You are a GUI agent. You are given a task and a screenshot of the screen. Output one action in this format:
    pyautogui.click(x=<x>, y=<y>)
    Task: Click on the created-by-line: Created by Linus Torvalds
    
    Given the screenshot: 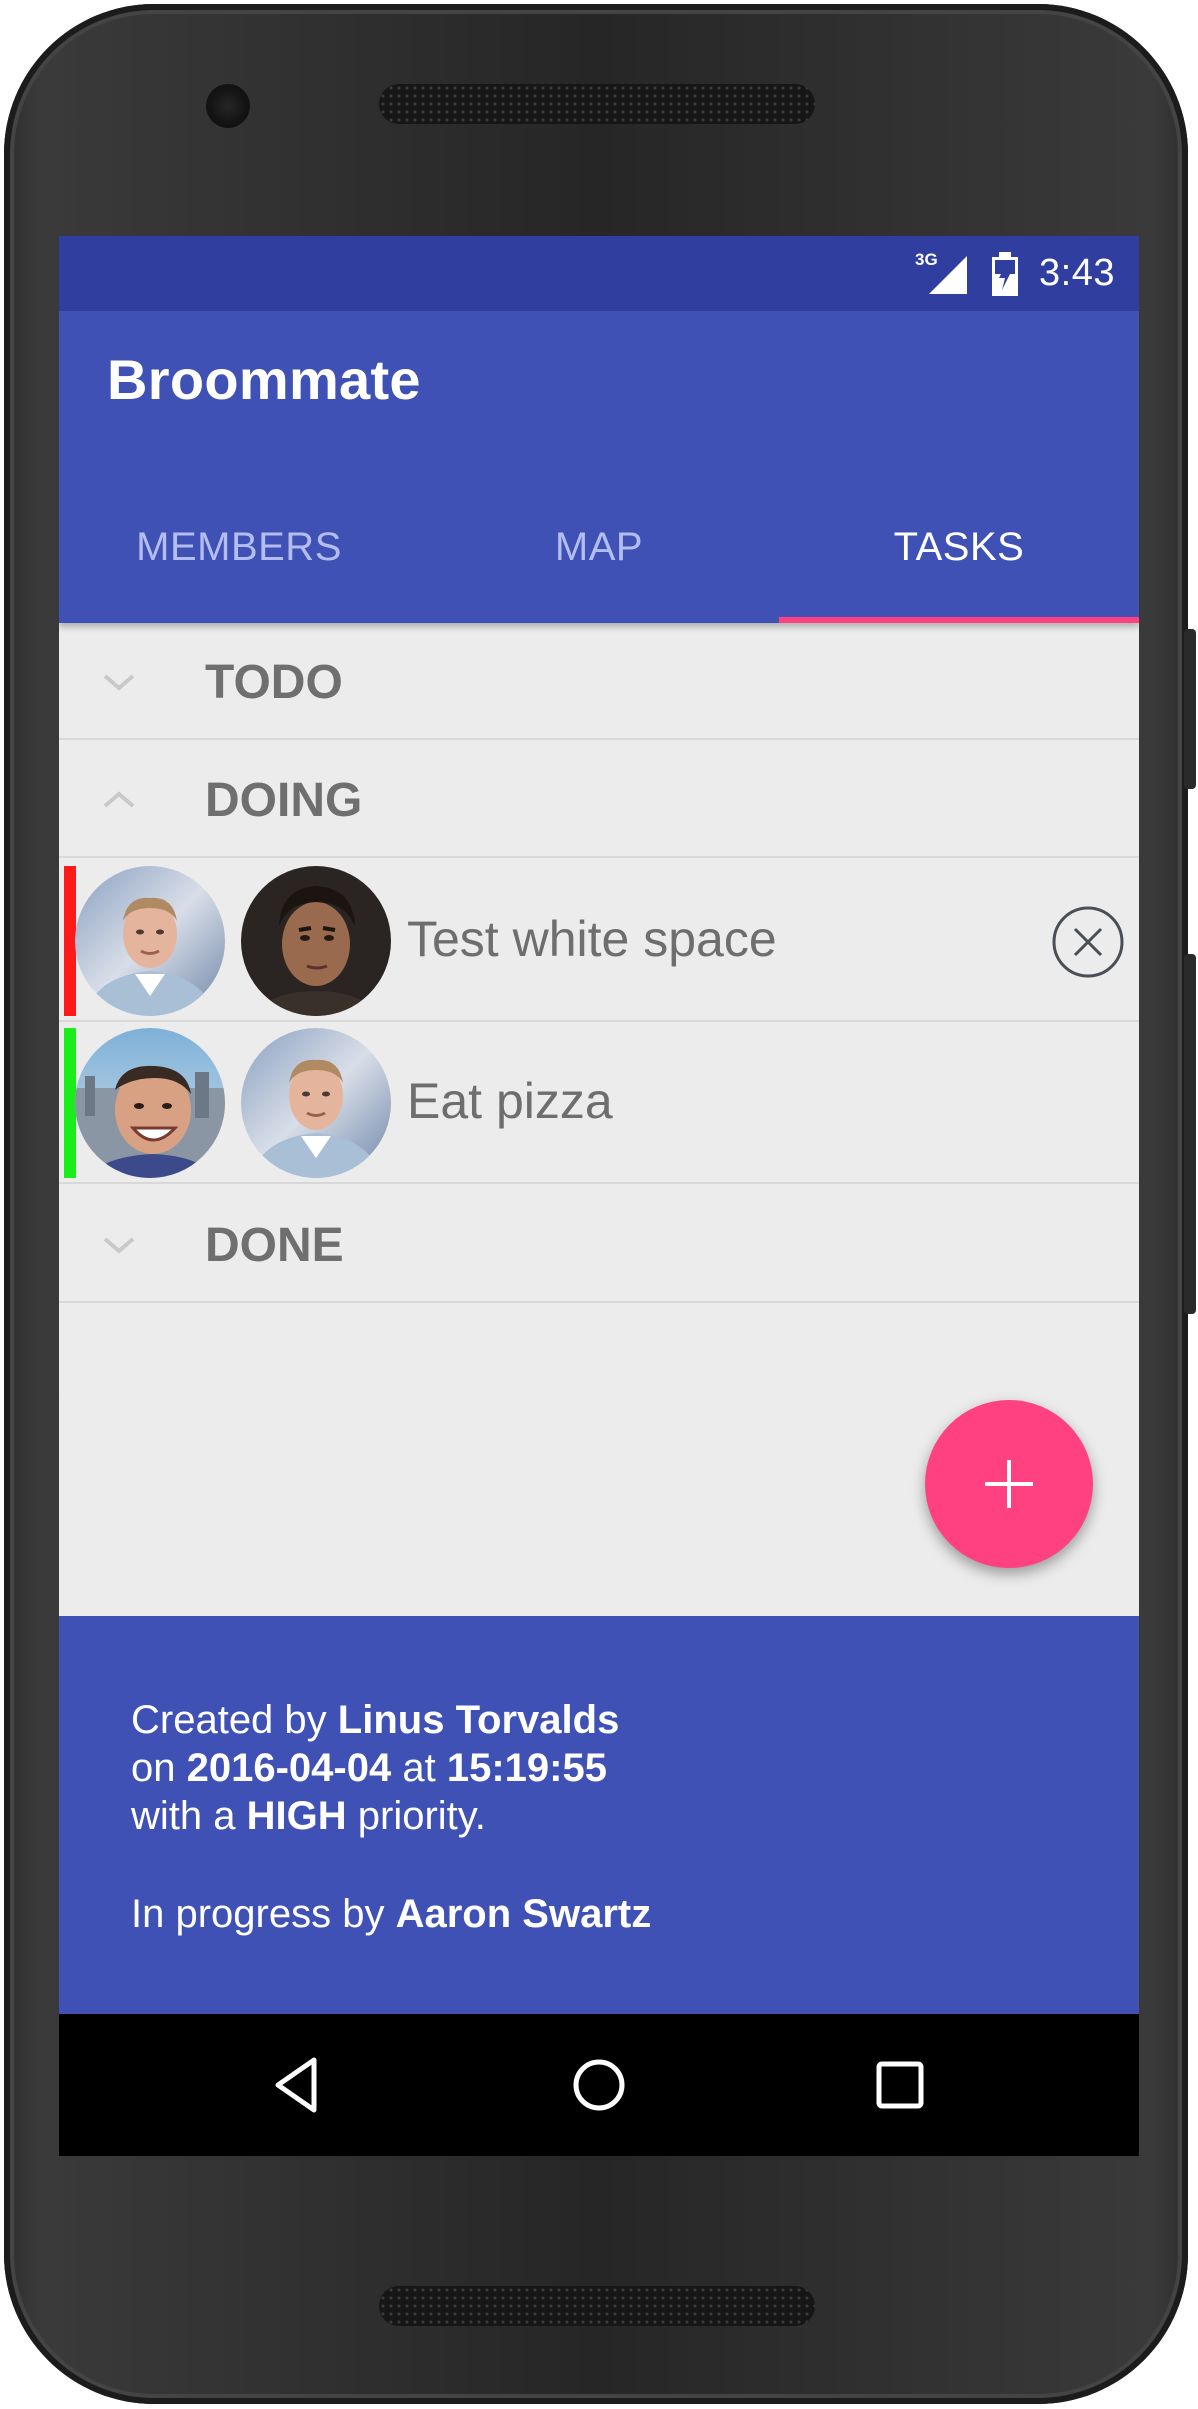 What is the action you would take?
    pyautogui.click(x=375, y=1720)
    